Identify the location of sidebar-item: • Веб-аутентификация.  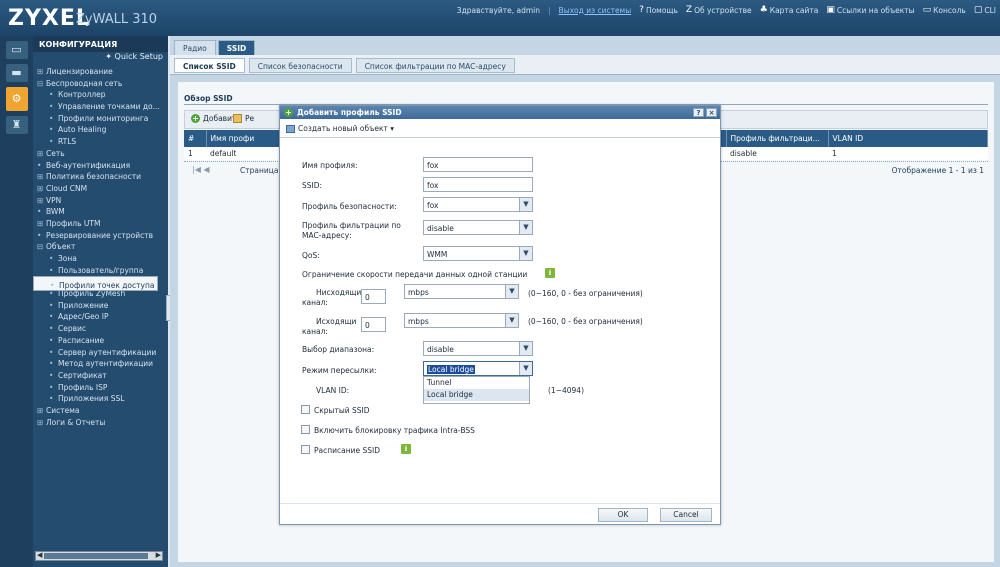
(100, 166).